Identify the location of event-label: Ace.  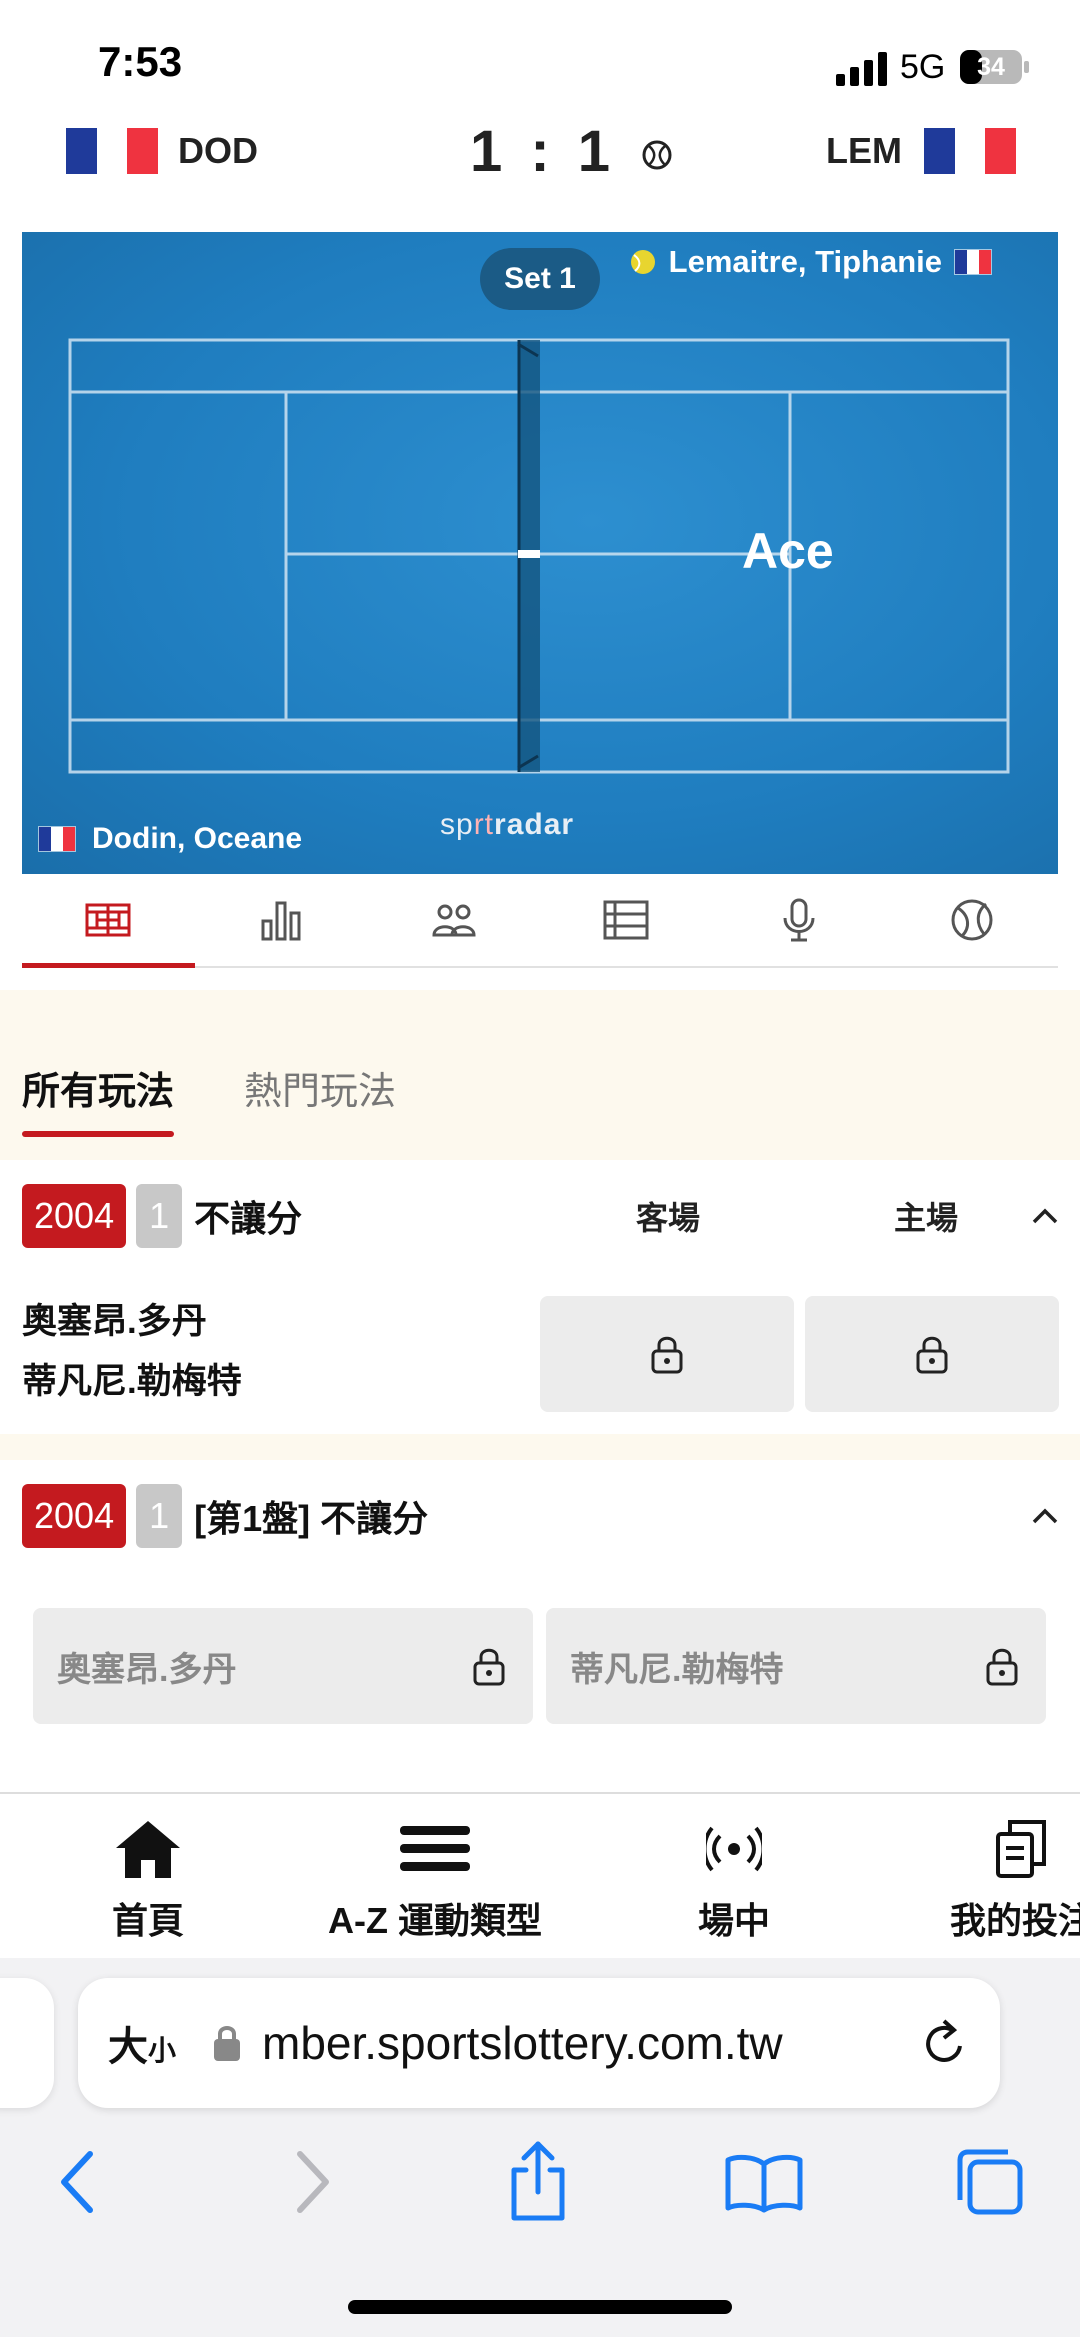
(788, 551).